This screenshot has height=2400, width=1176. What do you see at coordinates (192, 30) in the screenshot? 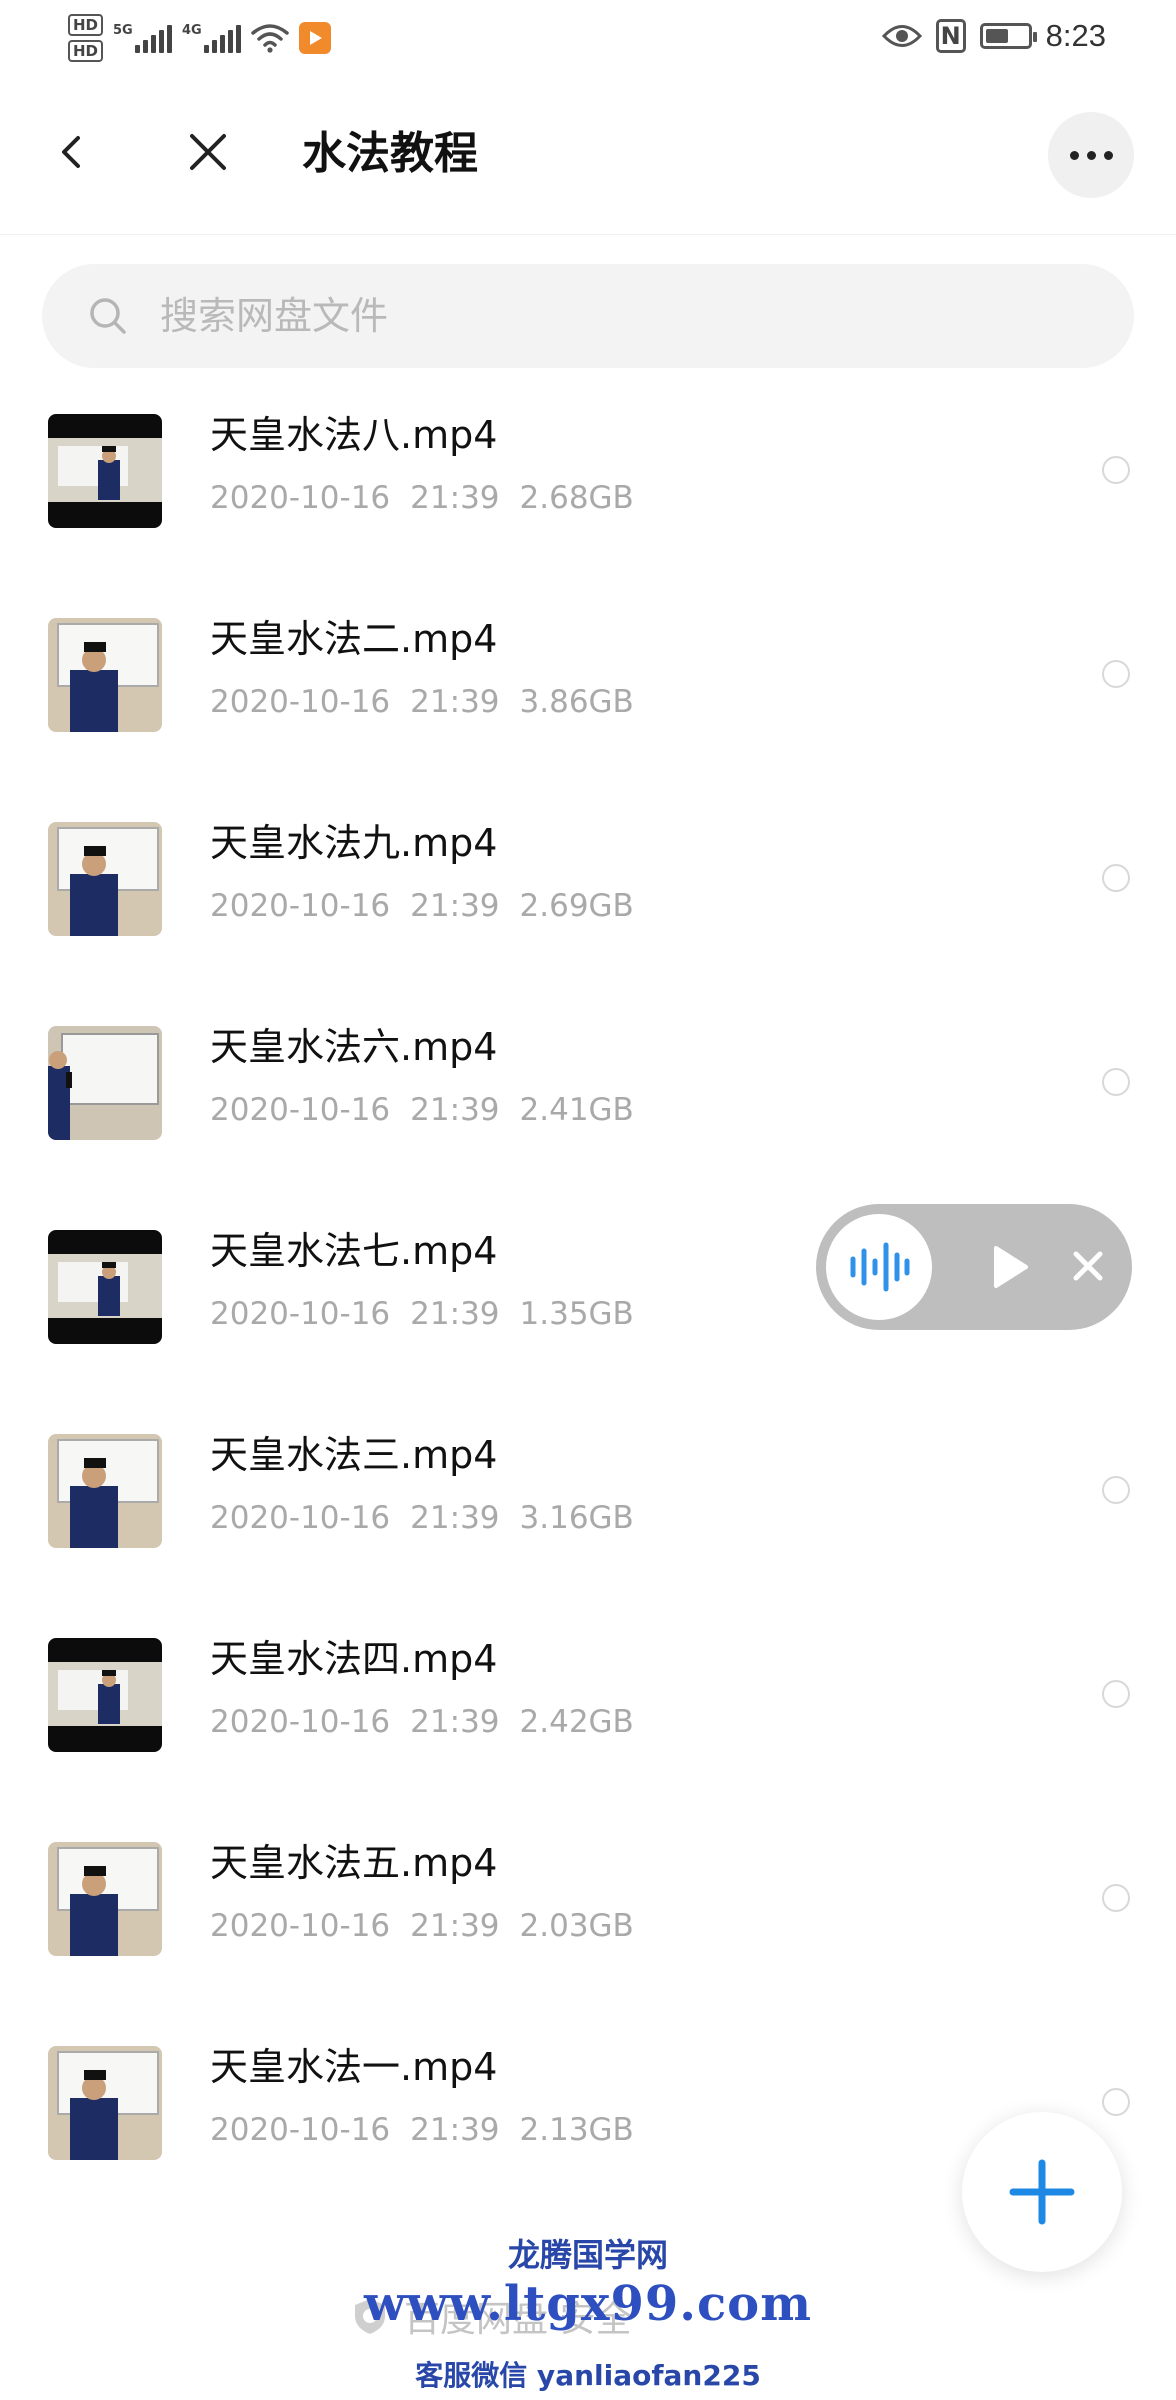
I see `network-type-4g: 4G` at bounding box center [192, 30].